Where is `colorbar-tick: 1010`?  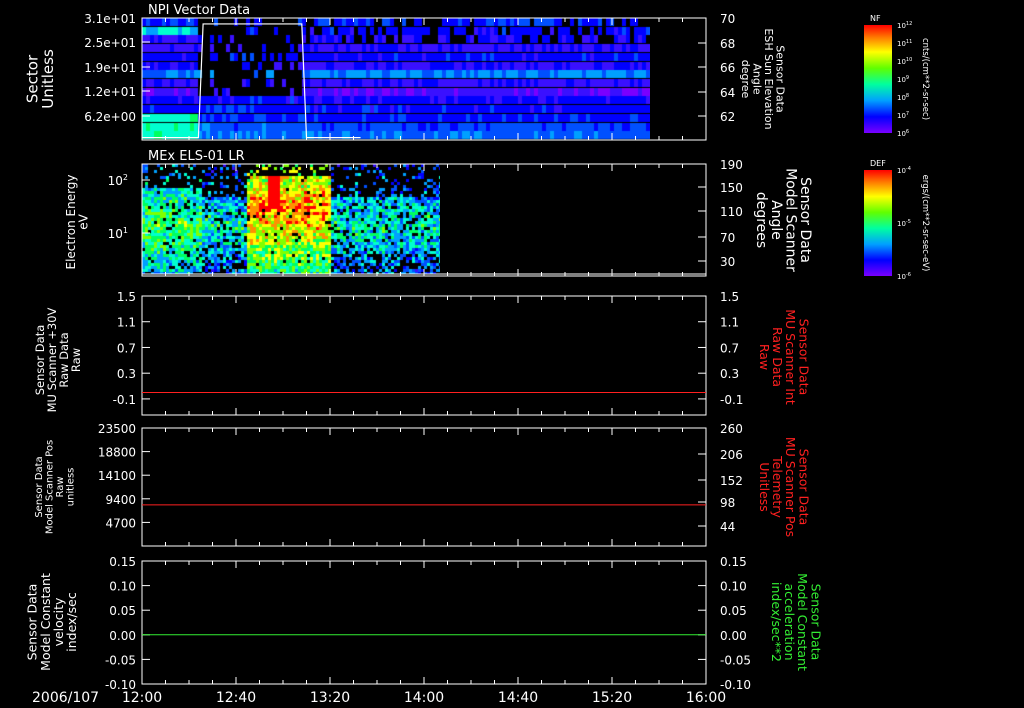
colorbar-tick: 1010 is located at coordinates (904, 61).